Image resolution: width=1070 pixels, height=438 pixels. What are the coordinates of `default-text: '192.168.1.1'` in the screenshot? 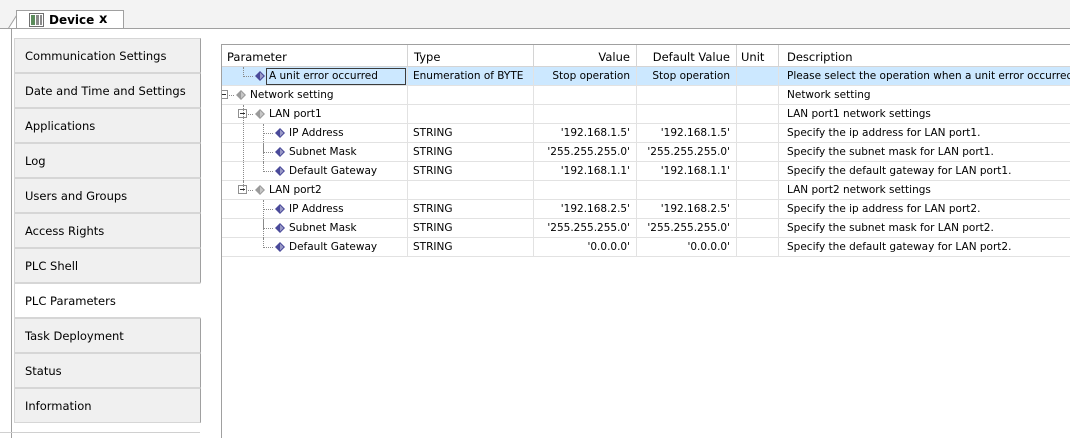 It's located at (695, 171).